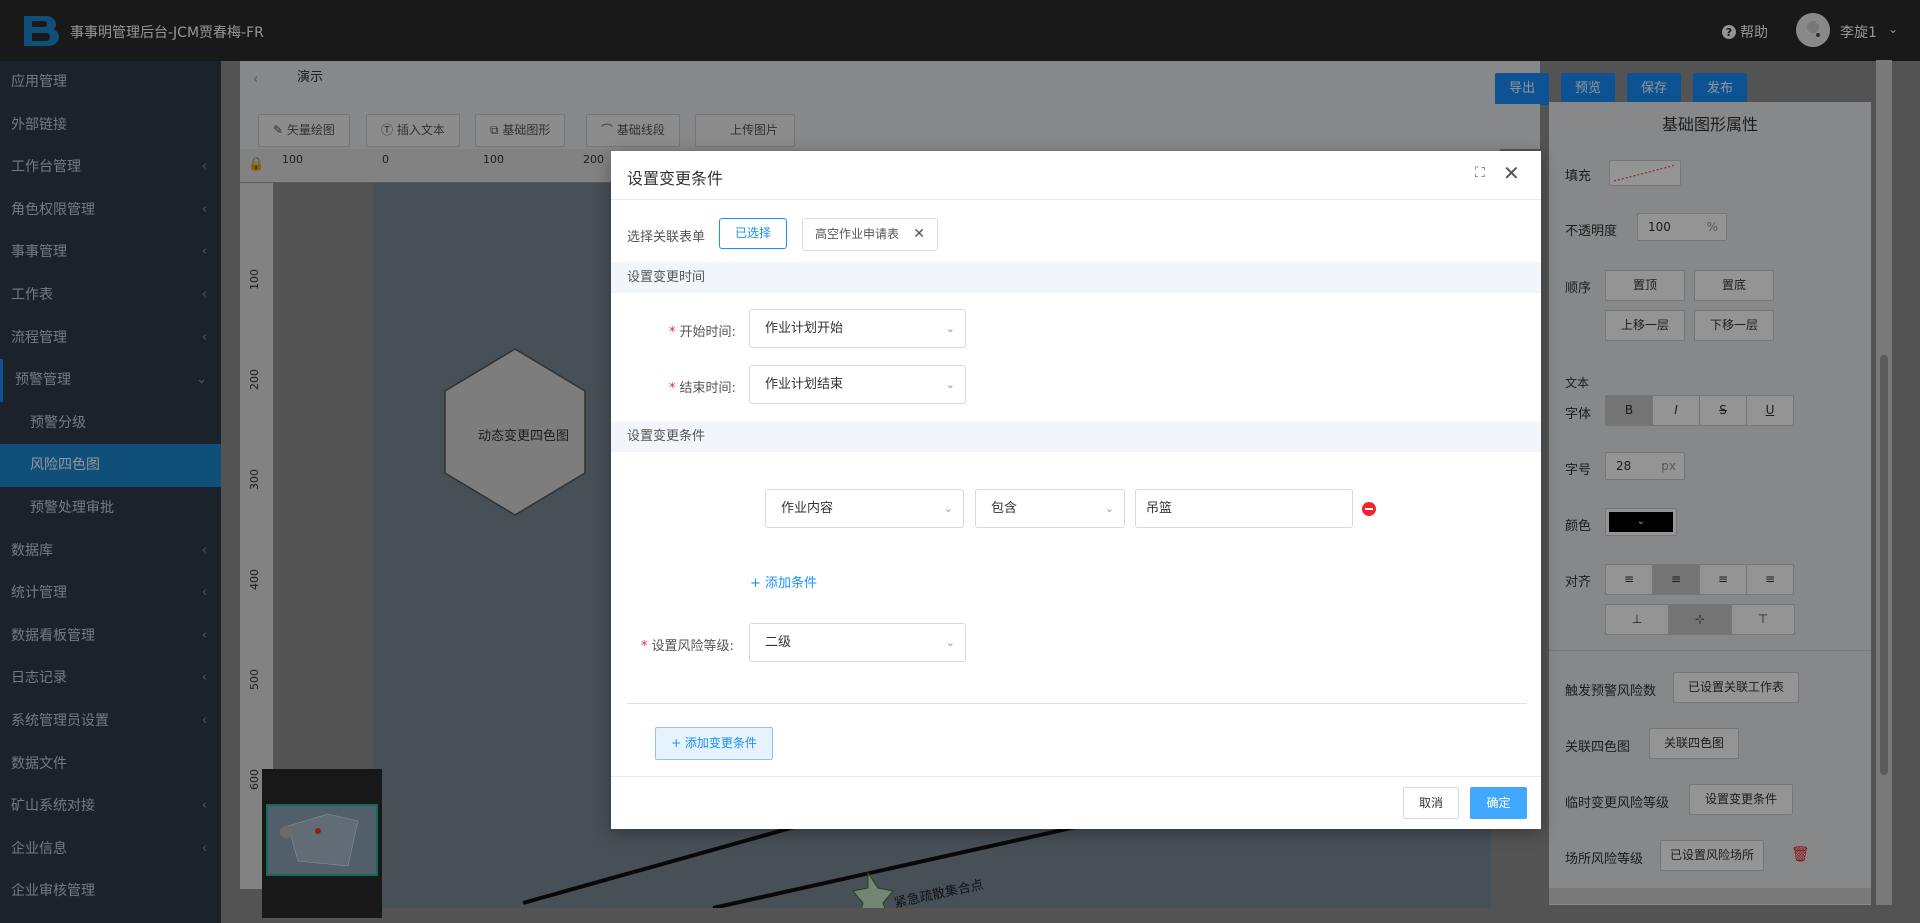 This screenshot has width=1920, height=923. I want to click on bring-to-top-button: 置顶, so click(1645, 285).